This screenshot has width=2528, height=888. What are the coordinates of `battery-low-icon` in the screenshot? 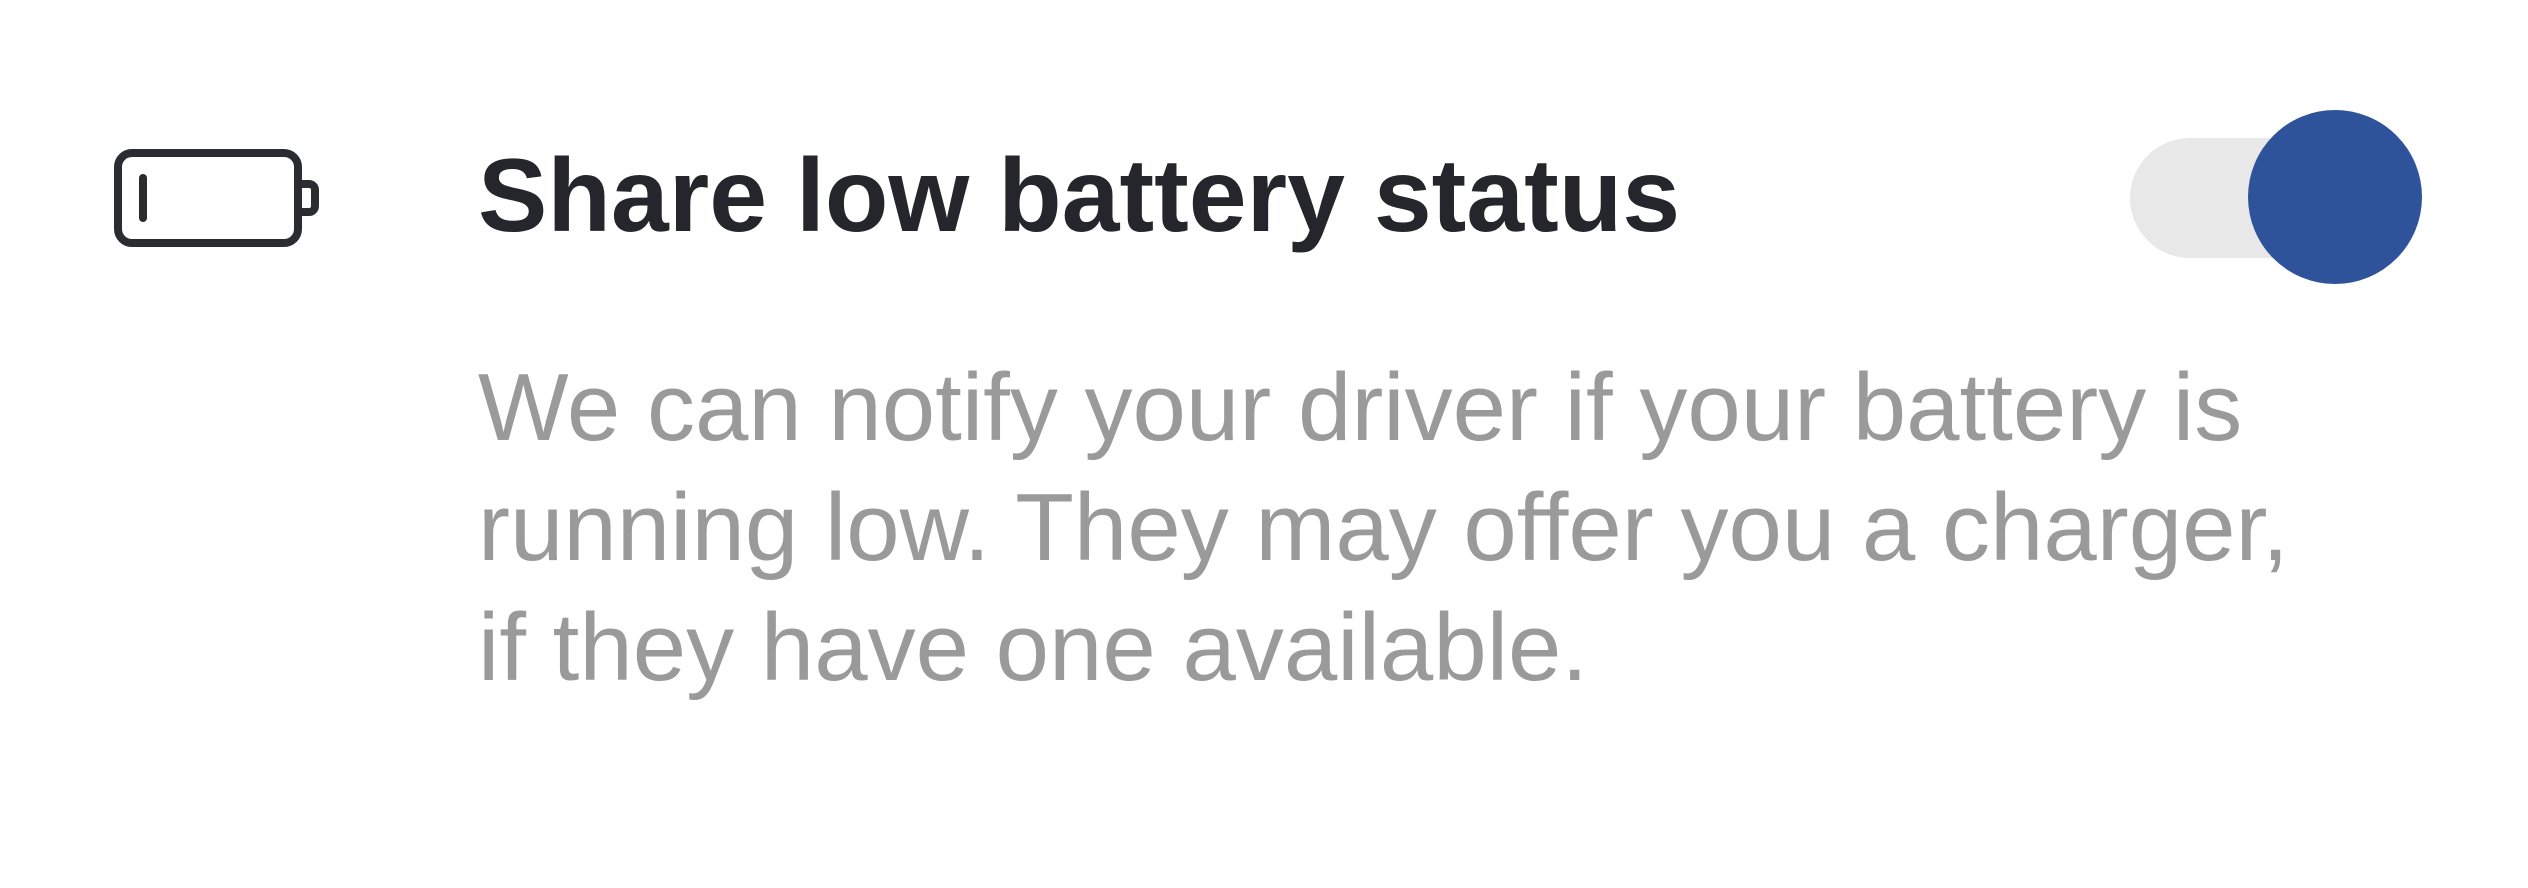 It's located at (216, 198).